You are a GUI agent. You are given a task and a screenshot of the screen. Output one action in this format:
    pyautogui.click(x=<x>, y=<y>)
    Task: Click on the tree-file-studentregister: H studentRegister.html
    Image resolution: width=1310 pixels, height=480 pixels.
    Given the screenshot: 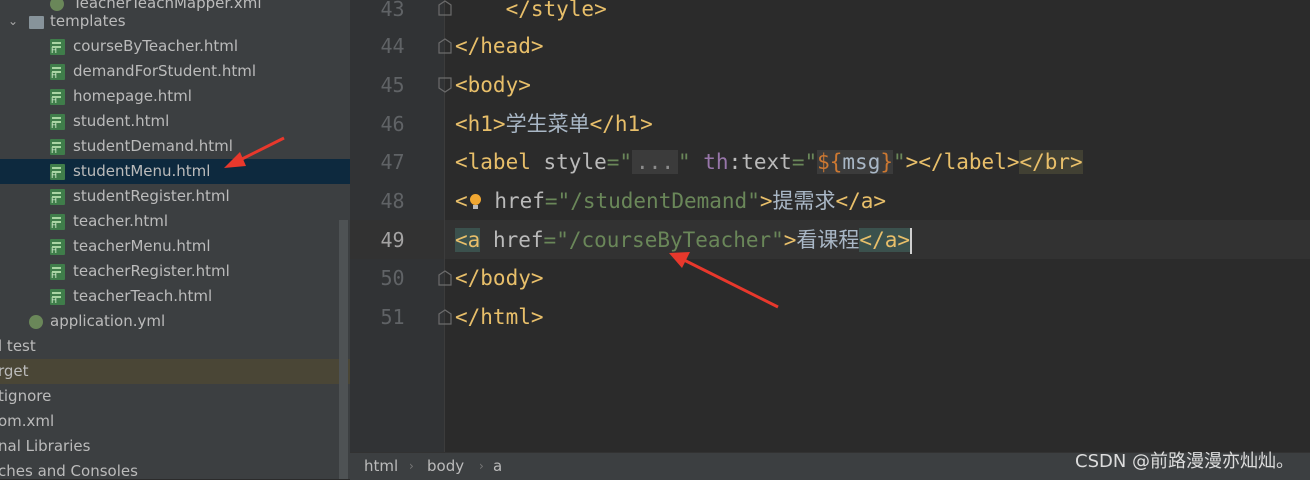 What is the action you would take?
    pyautogui.click(x=175, y=196)
    